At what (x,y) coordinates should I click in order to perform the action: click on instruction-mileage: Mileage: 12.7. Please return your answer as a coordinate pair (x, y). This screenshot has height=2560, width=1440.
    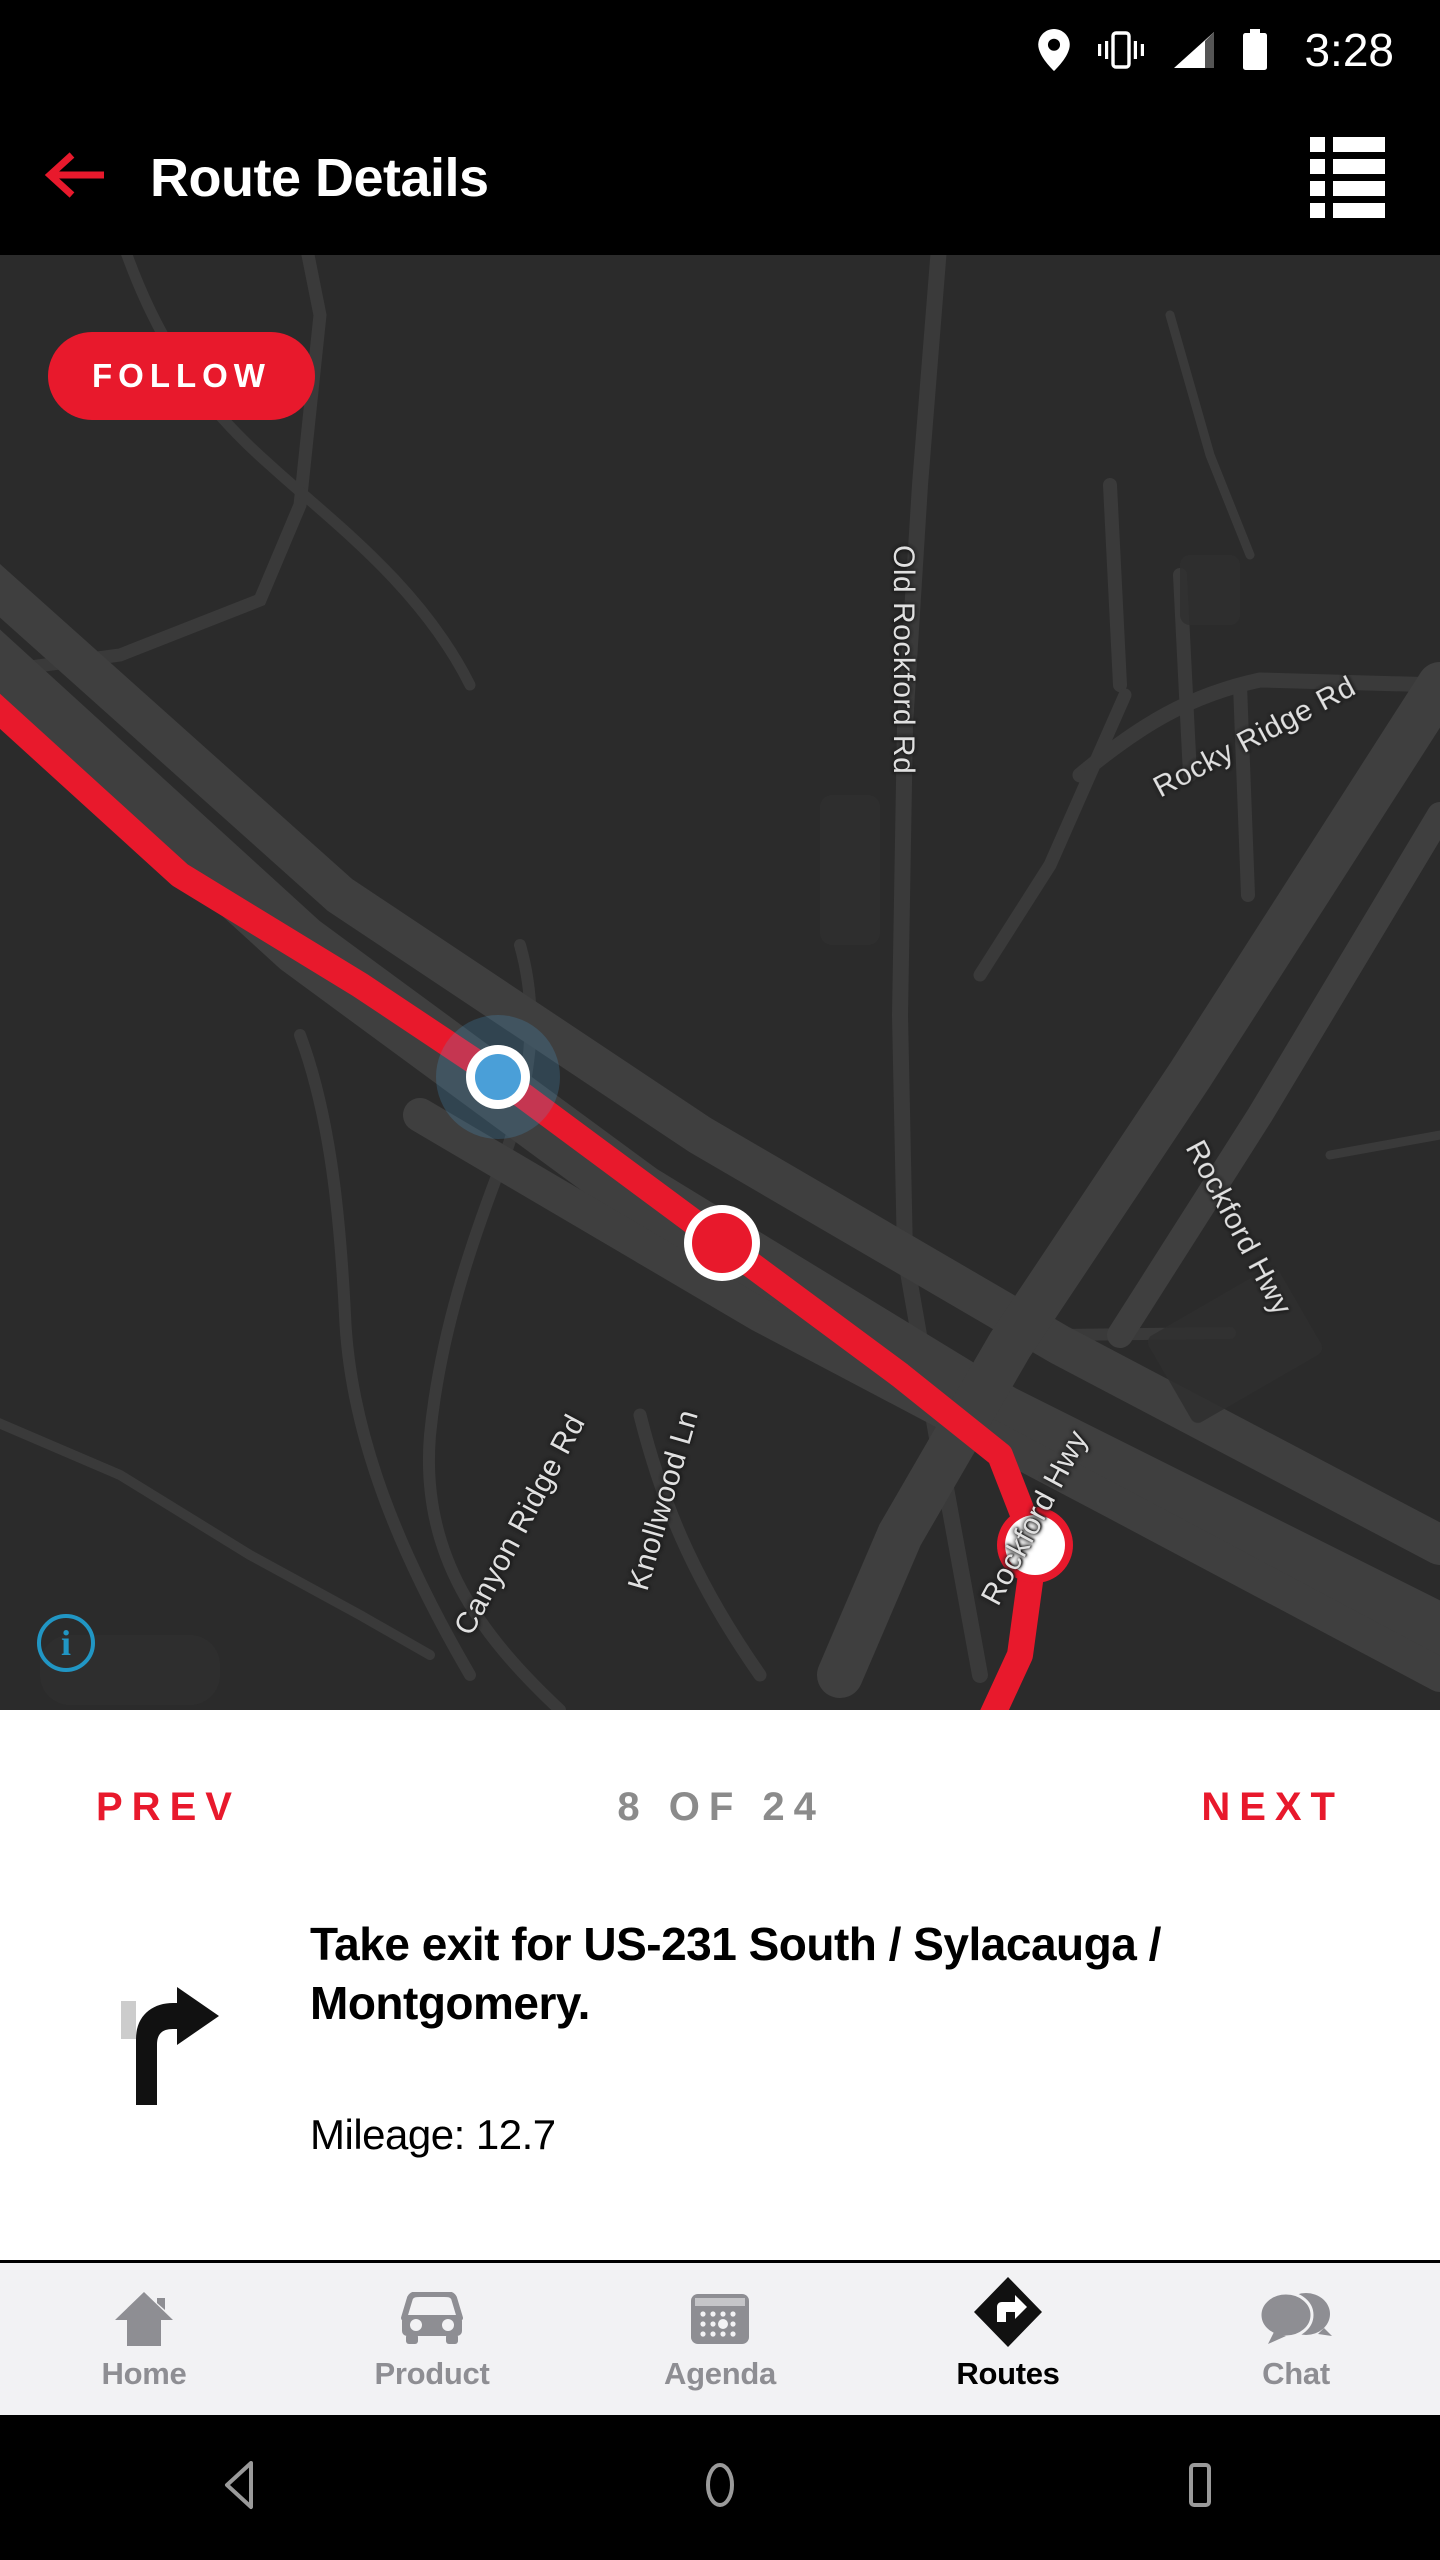
    Looking at the image, I should click on (433, 2134).